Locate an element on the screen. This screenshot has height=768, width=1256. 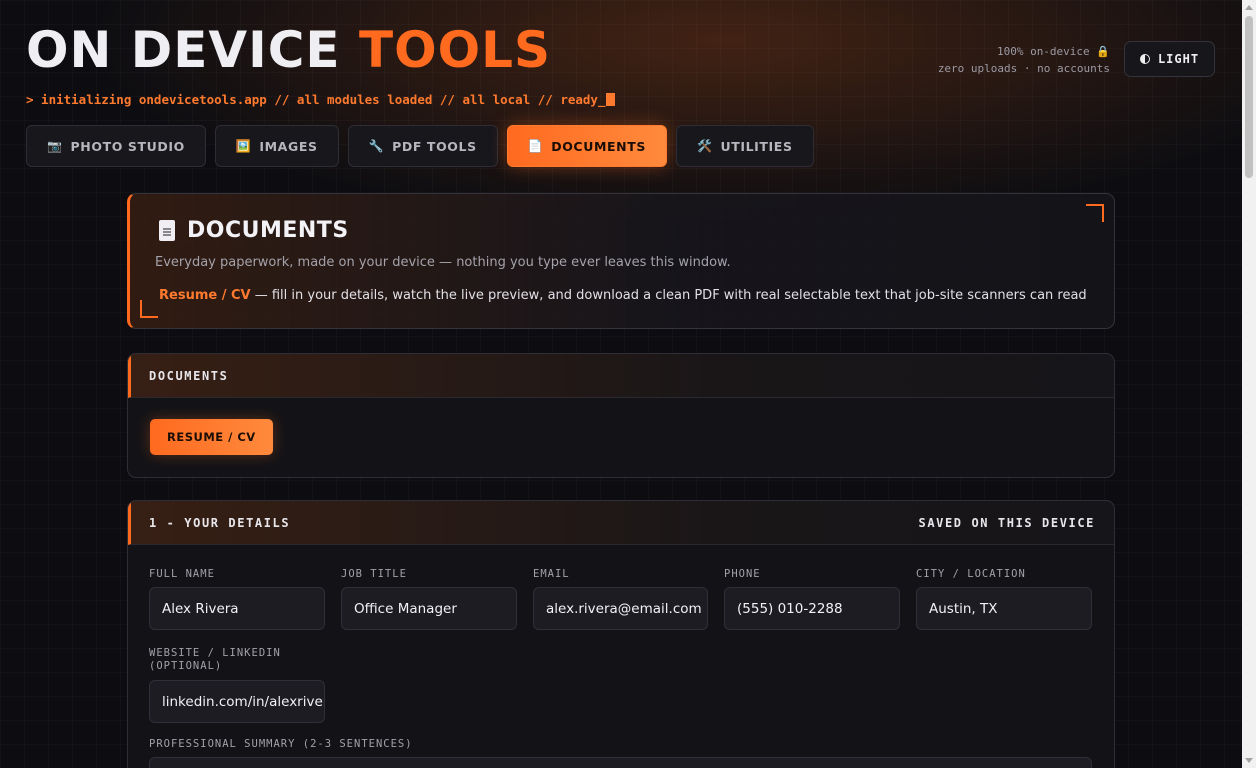
wrench-icon: 🔧 is located at coordinates (376, 146).